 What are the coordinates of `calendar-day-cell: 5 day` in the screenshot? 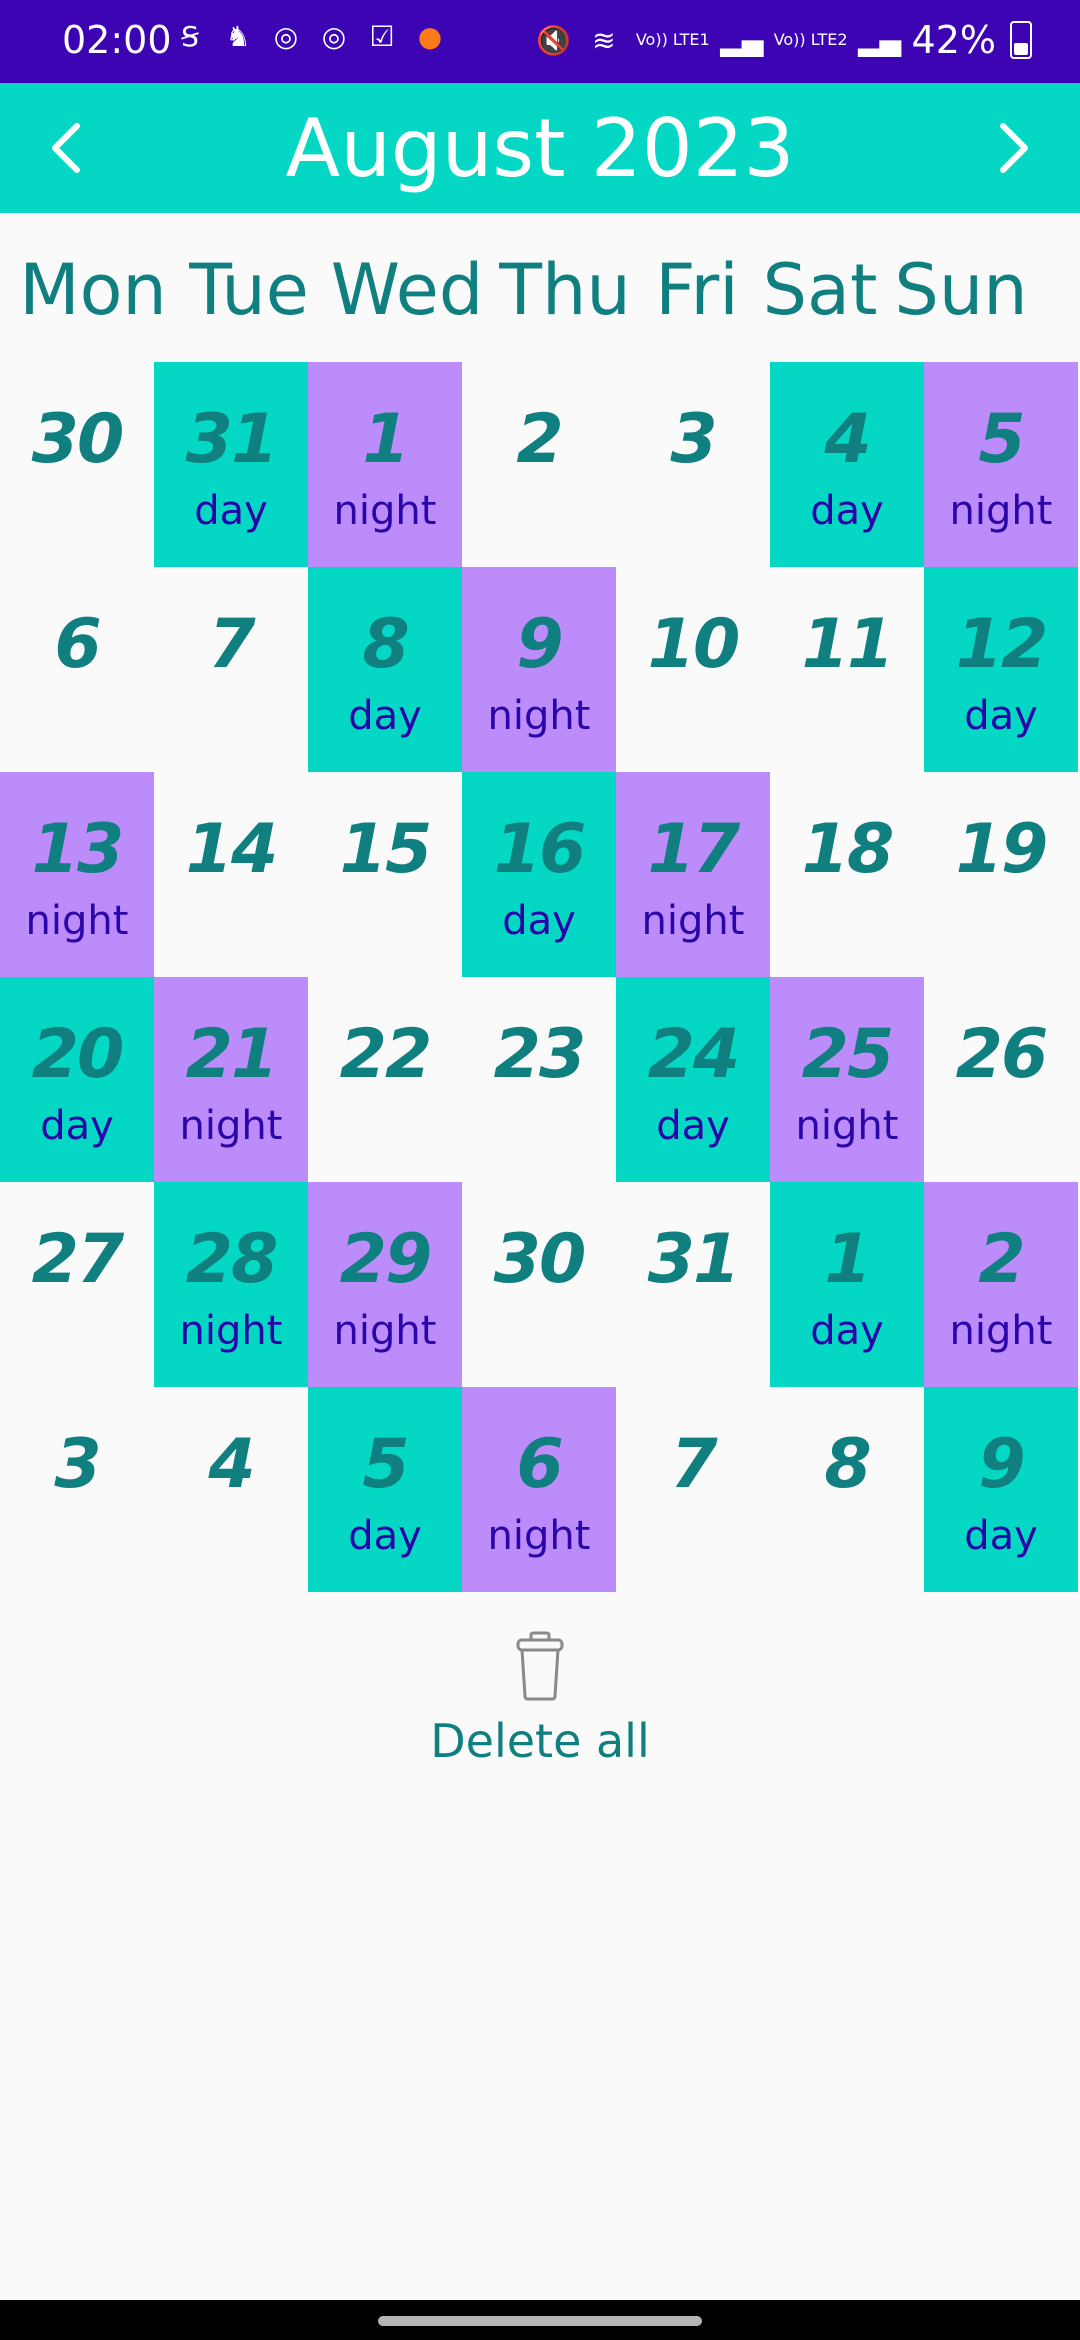 It's located at (385, 1489).